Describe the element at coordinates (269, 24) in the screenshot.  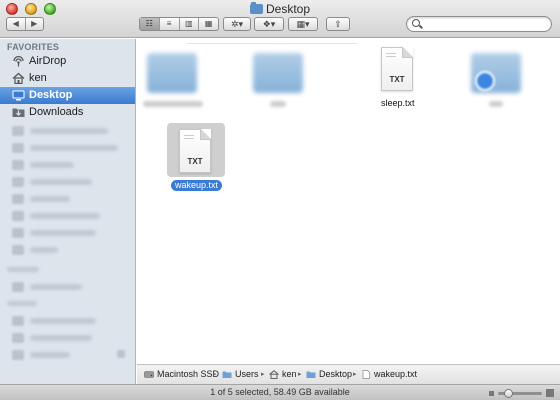
I see `dropbox-menu-button: ❖▾` at that location.